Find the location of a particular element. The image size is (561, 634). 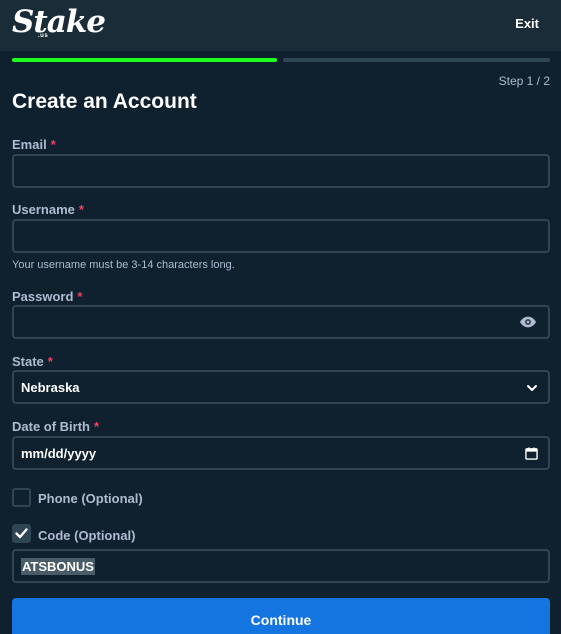

continue-button: Continue is located at coordinates (281, 616).